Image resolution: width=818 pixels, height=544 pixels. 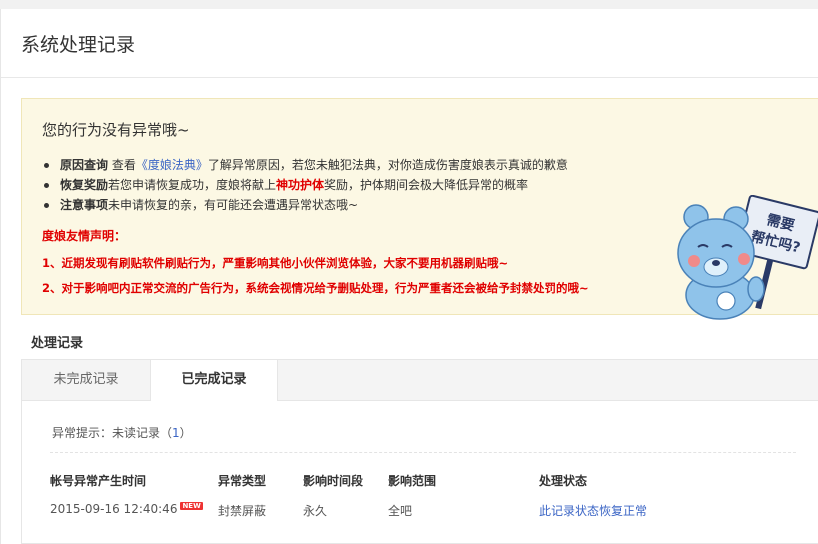 What do you see at coordinates (315, 511) in the screenshot?
I see `table-cell-duration: 永久` at bounding box center [315, 511].